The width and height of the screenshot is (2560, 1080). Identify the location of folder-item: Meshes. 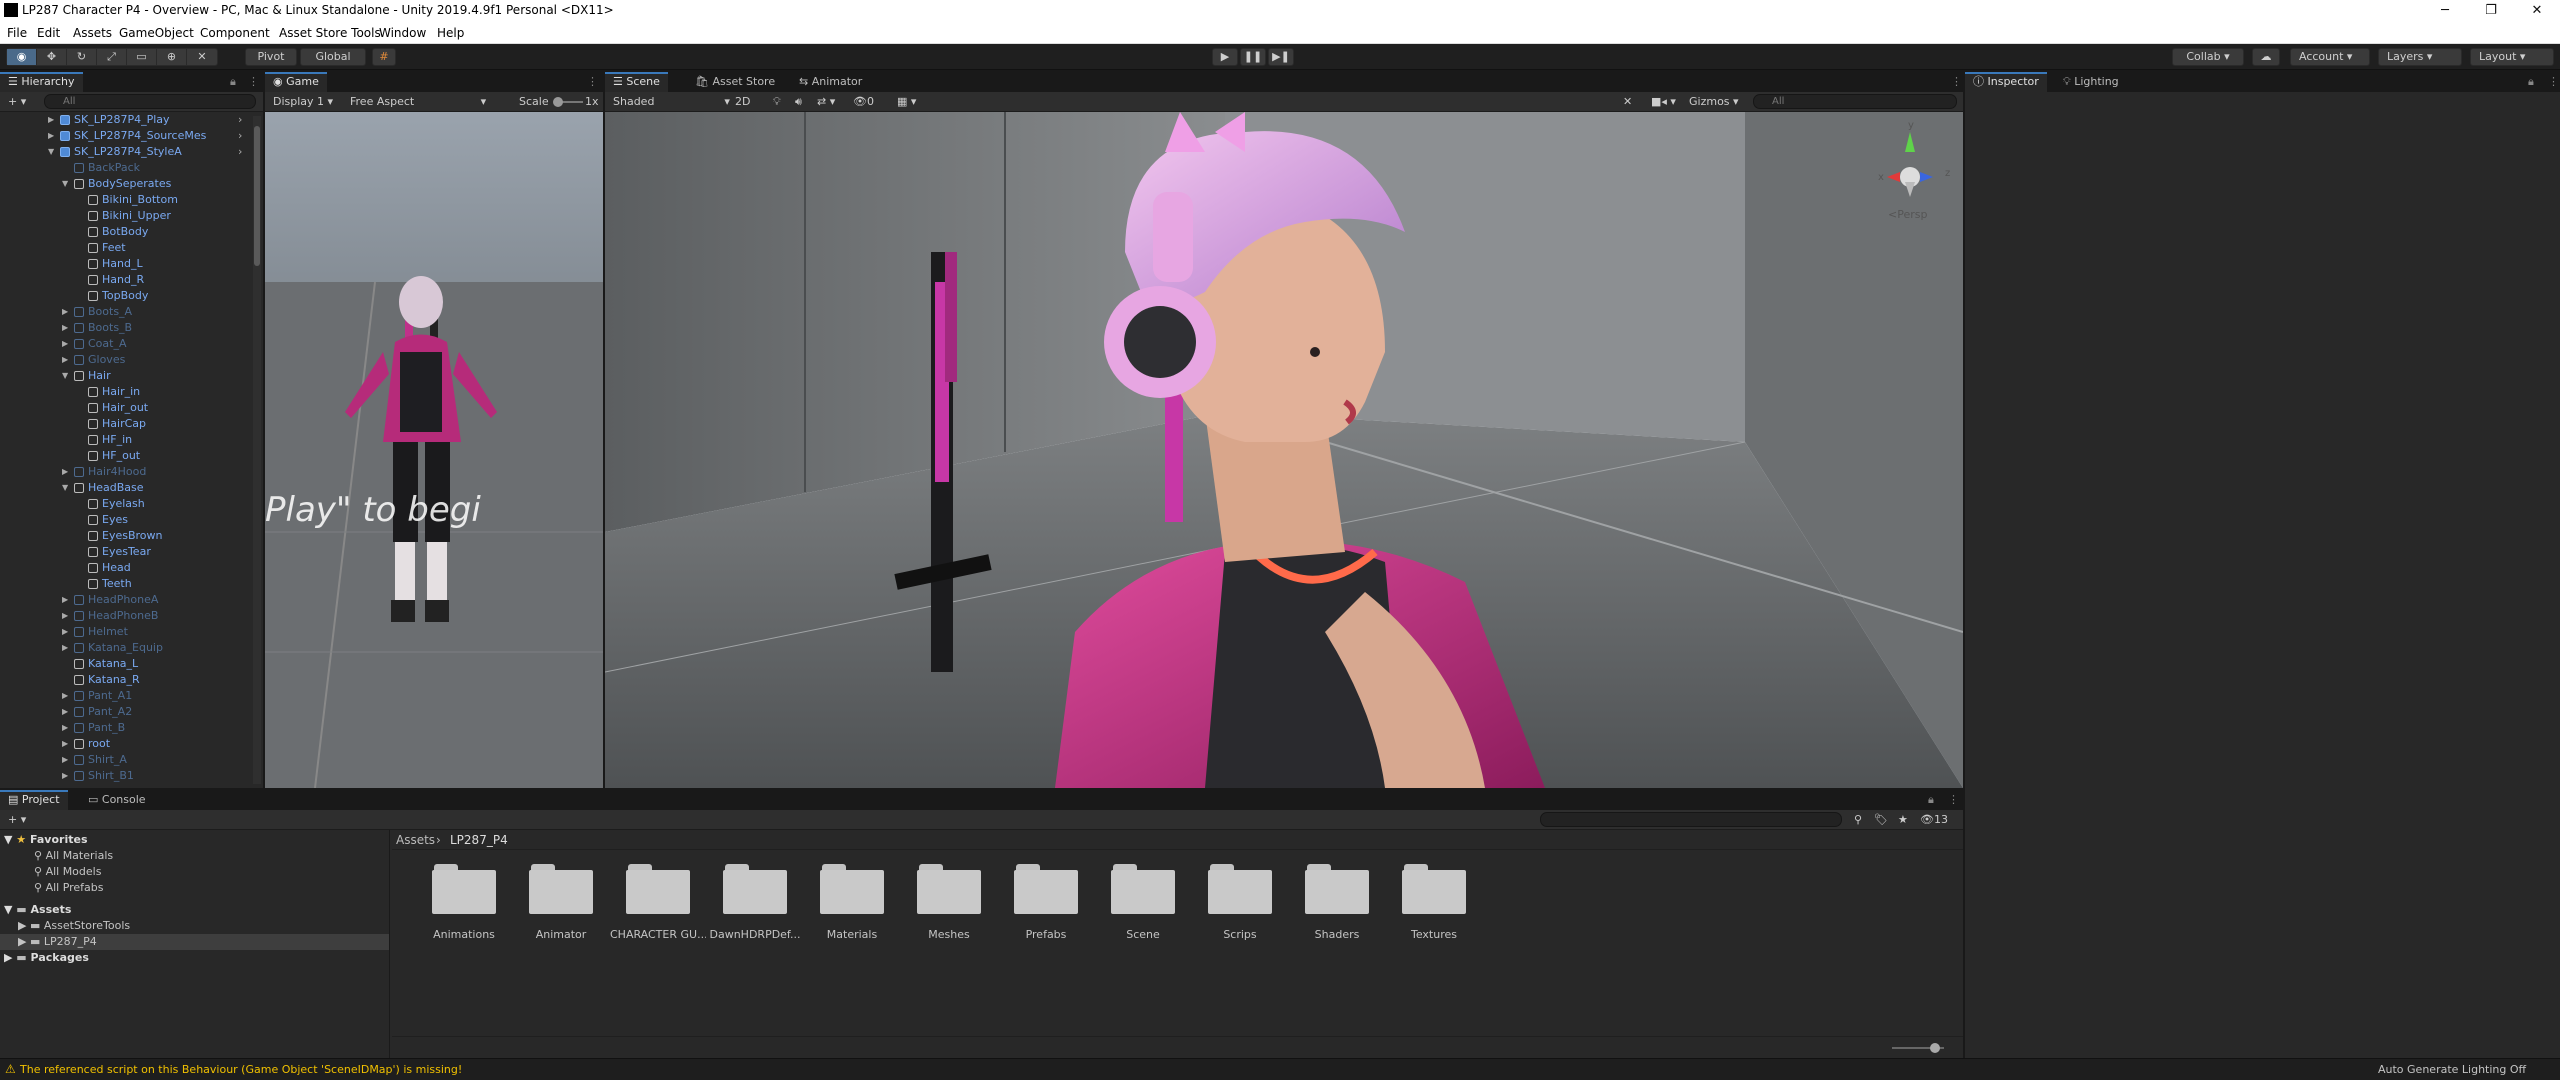
(949, 912).